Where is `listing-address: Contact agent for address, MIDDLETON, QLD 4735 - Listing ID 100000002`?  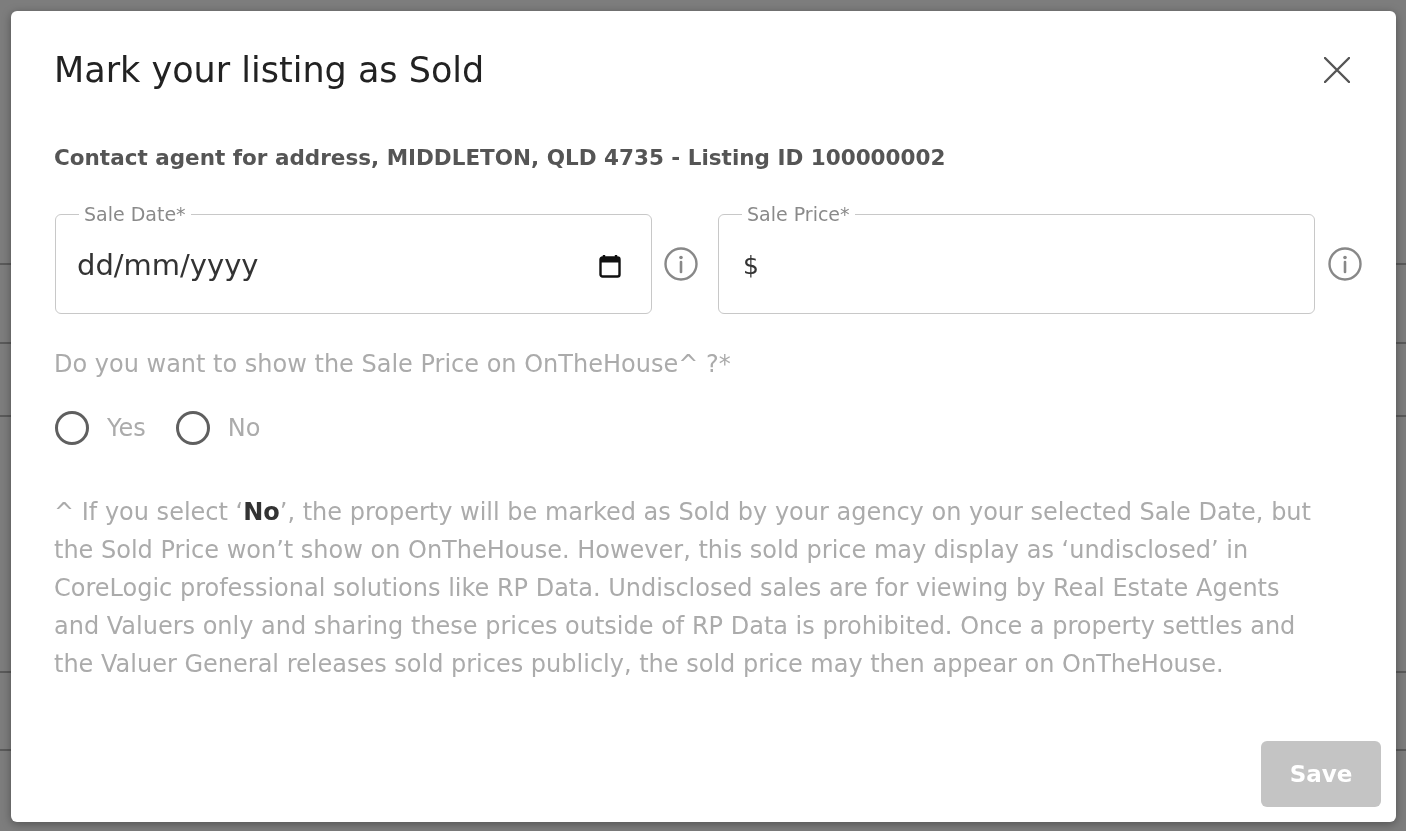
listing-address: Contact agent for address, MIDDLETON, QLD 4735 - Listing ID 100000002 is located at coordinates (500, 158).